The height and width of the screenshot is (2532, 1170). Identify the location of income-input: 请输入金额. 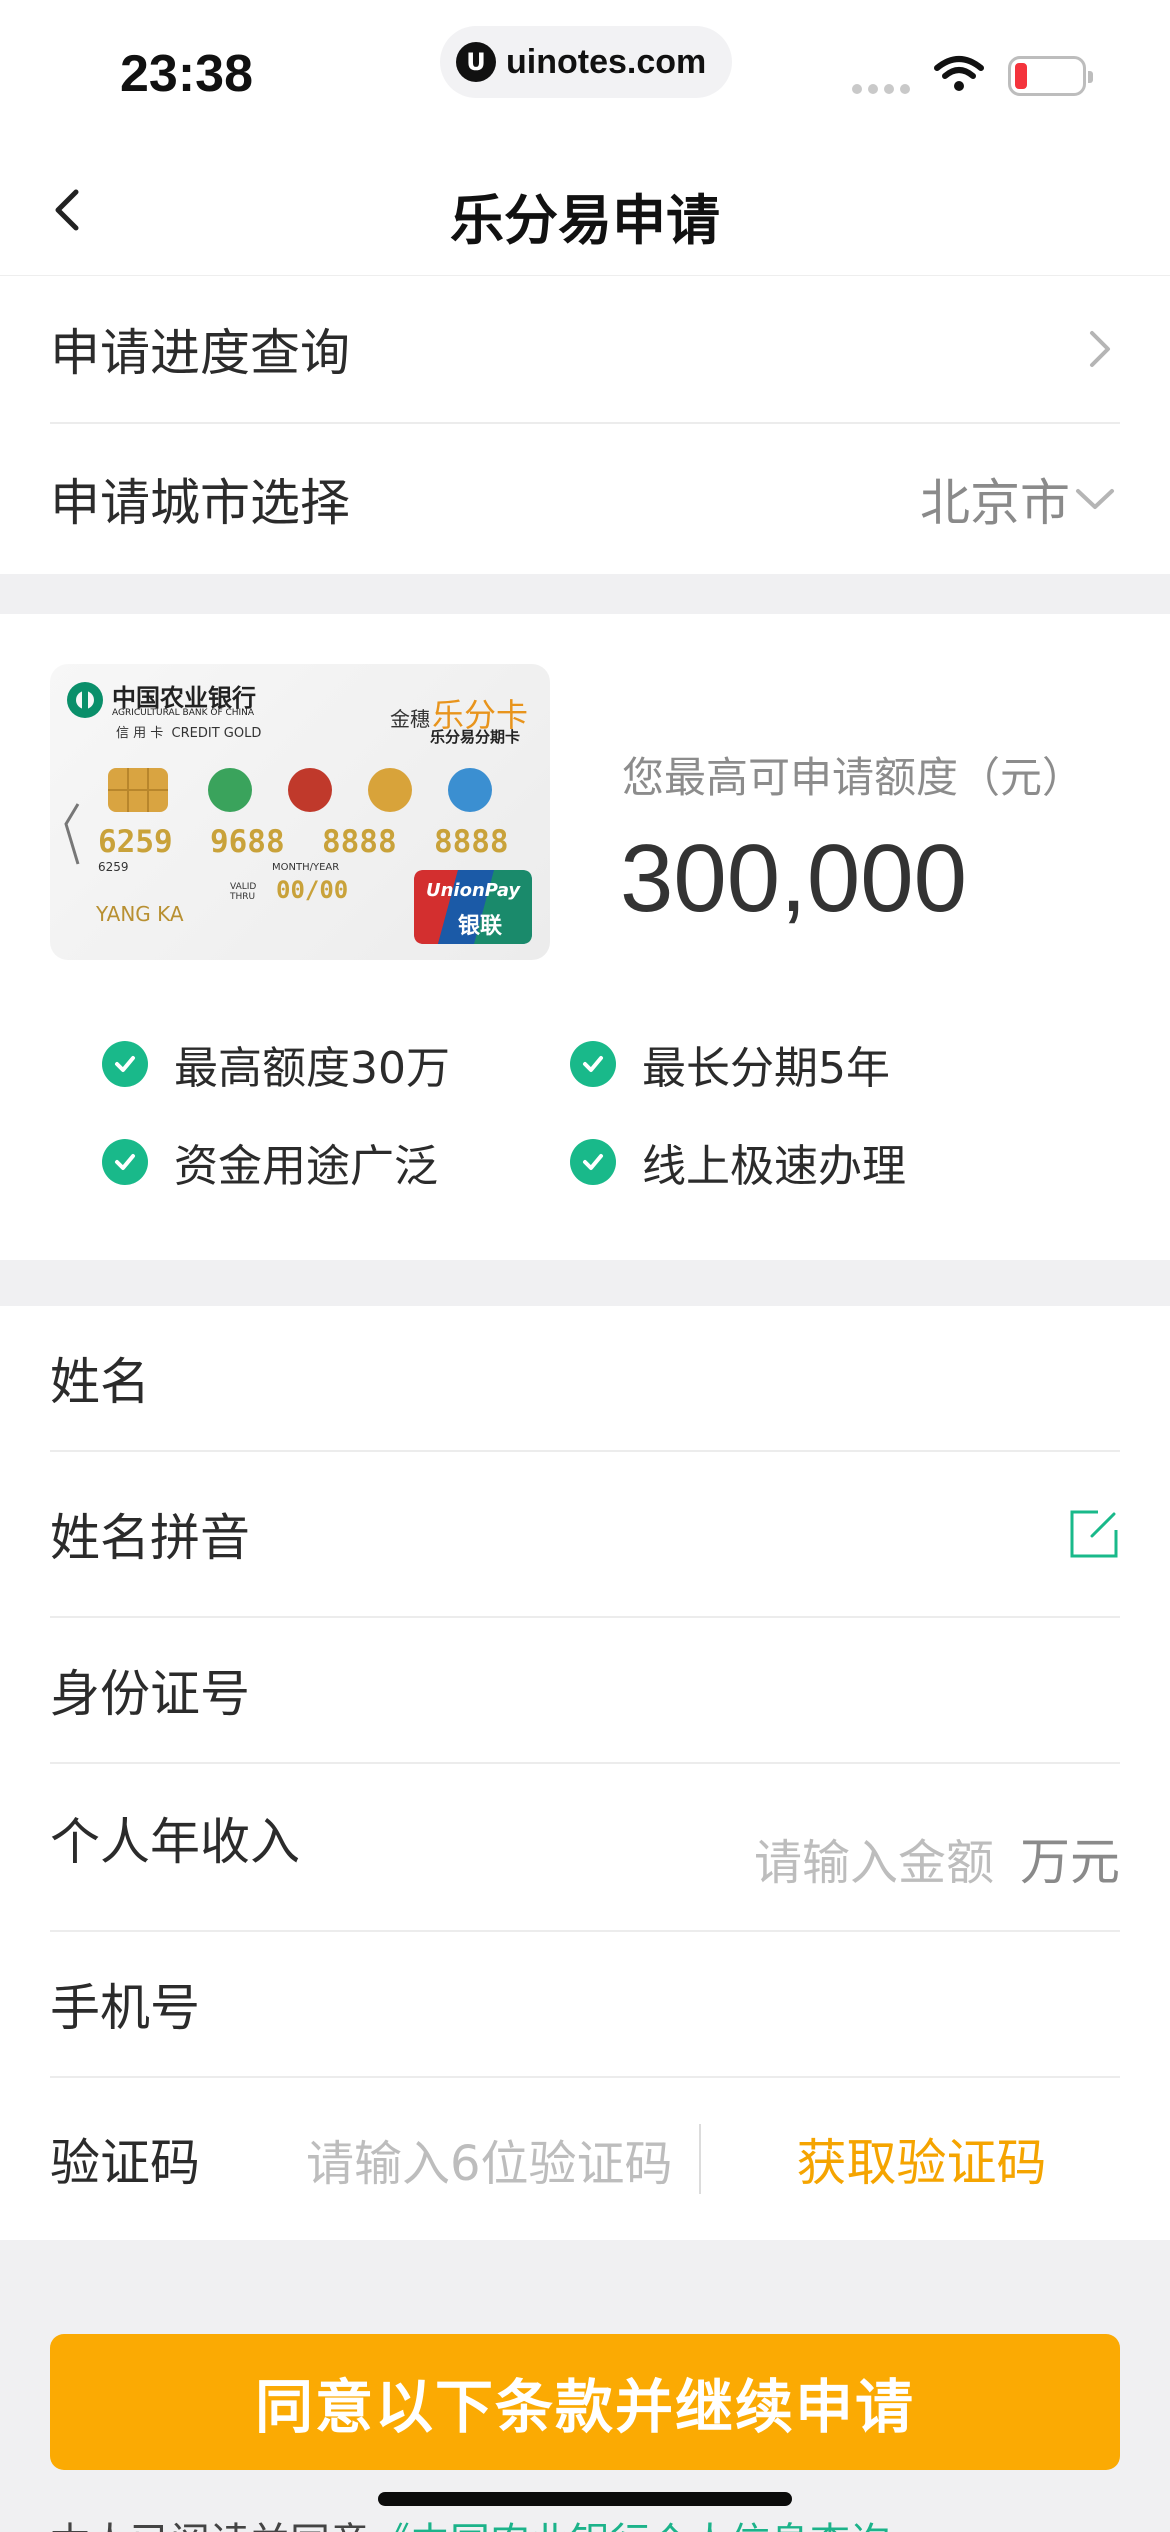
(874, 1858).